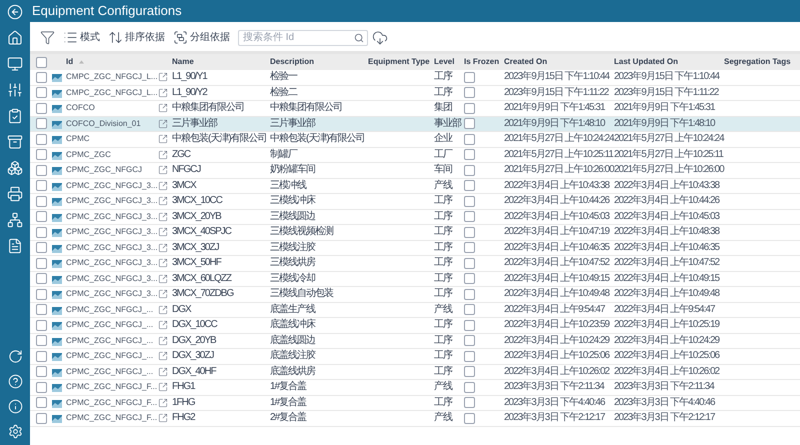  I want to click on column-header: Last Updated On, so click(646, 62).